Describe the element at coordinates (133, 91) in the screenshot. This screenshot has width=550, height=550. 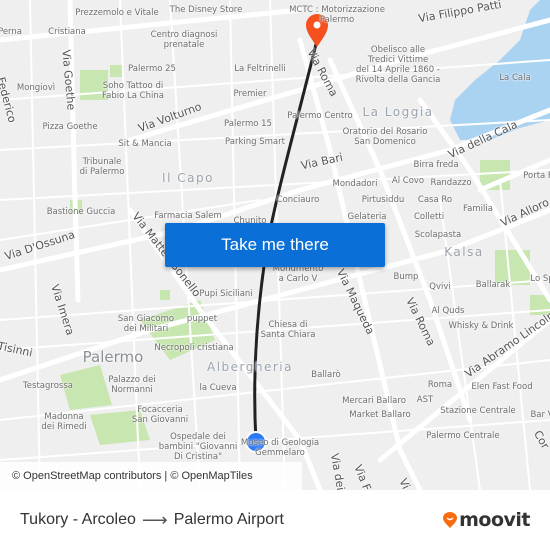
I see `poi-label: Soho Tattoo di Fabio La China` at that location.